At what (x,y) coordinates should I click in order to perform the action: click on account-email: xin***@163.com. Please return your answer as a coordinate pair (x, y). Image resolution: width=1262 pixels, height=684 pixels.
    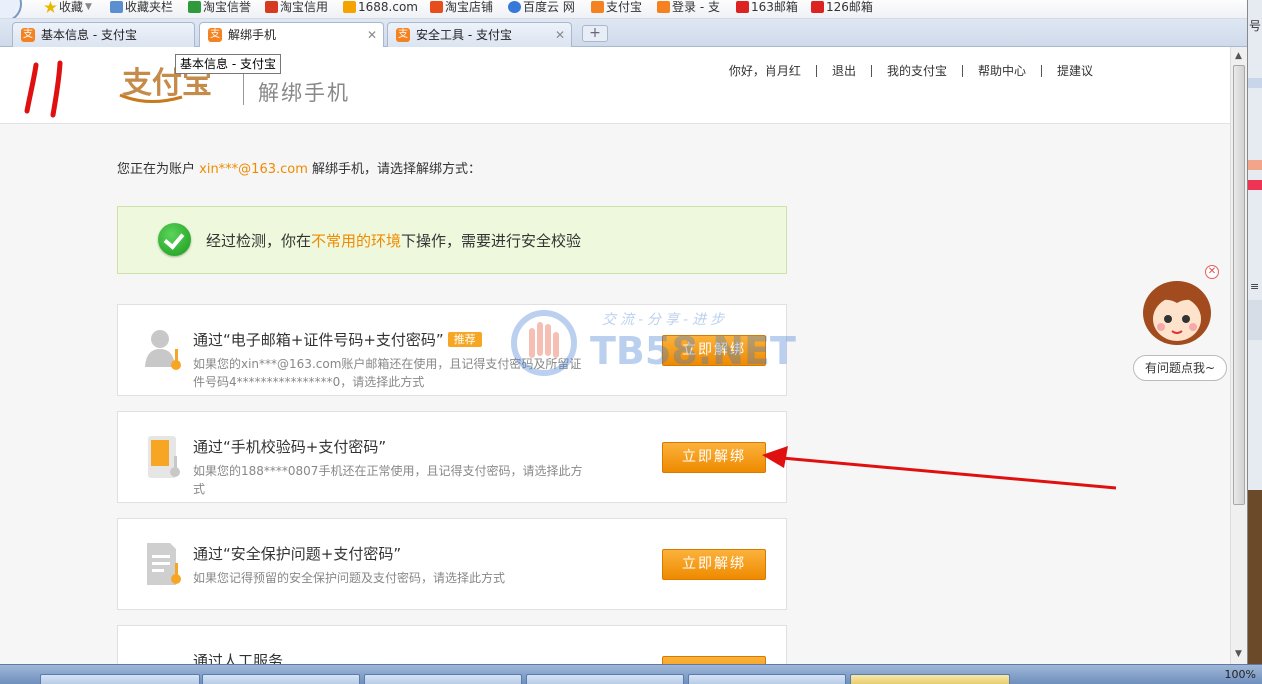
    Looking at the image, I should click on (253, 169).